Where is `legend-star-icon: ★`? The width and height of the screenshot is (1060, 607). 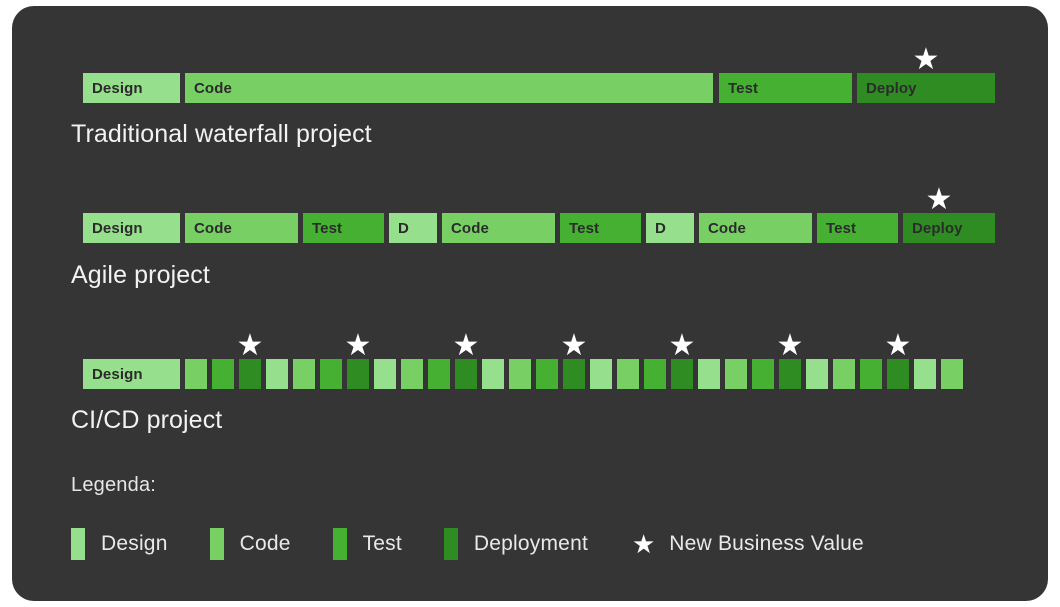 legend-star-icon: ★ is located at coordinates (643, 544).